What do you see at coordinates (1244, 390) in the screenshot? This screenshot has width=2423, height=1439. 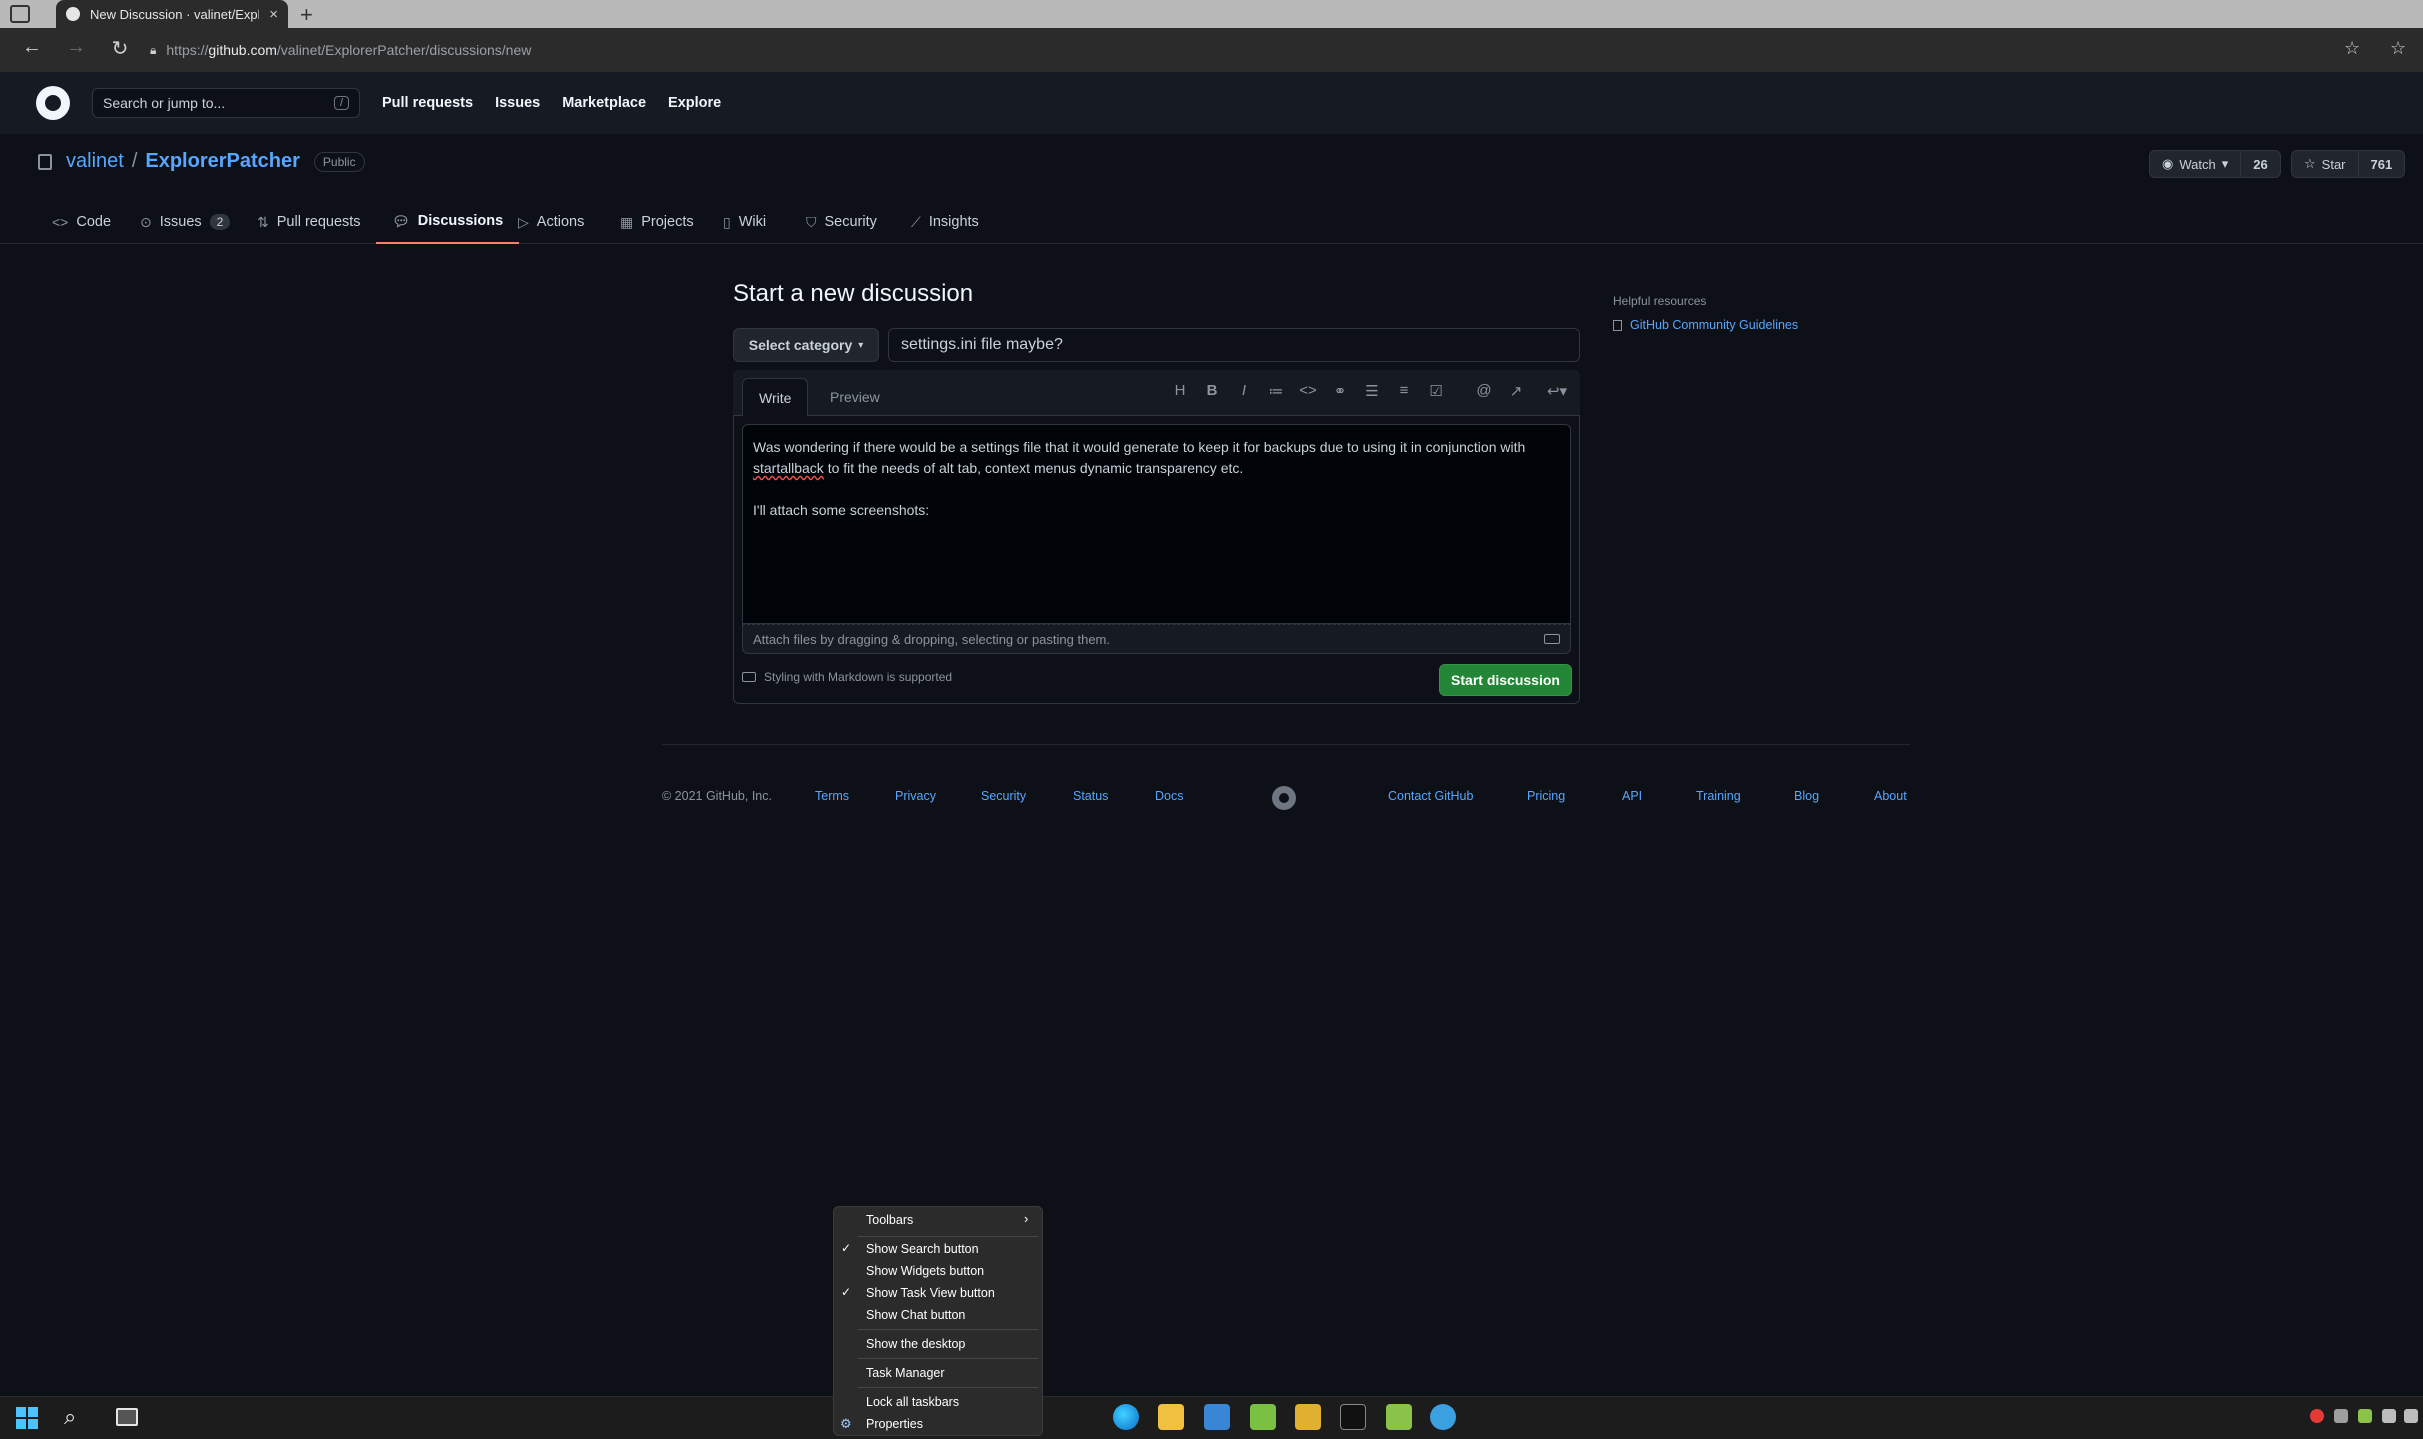 I see `italic-icon: I` at bounding box center [1244, 390].